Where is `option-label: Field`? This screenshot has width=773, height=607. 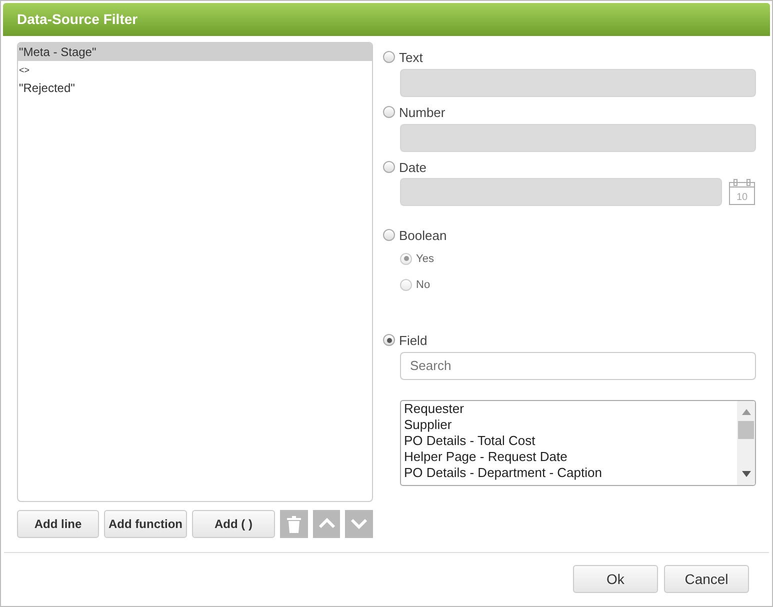 option-label: Field is located at coordinates (413, 340).